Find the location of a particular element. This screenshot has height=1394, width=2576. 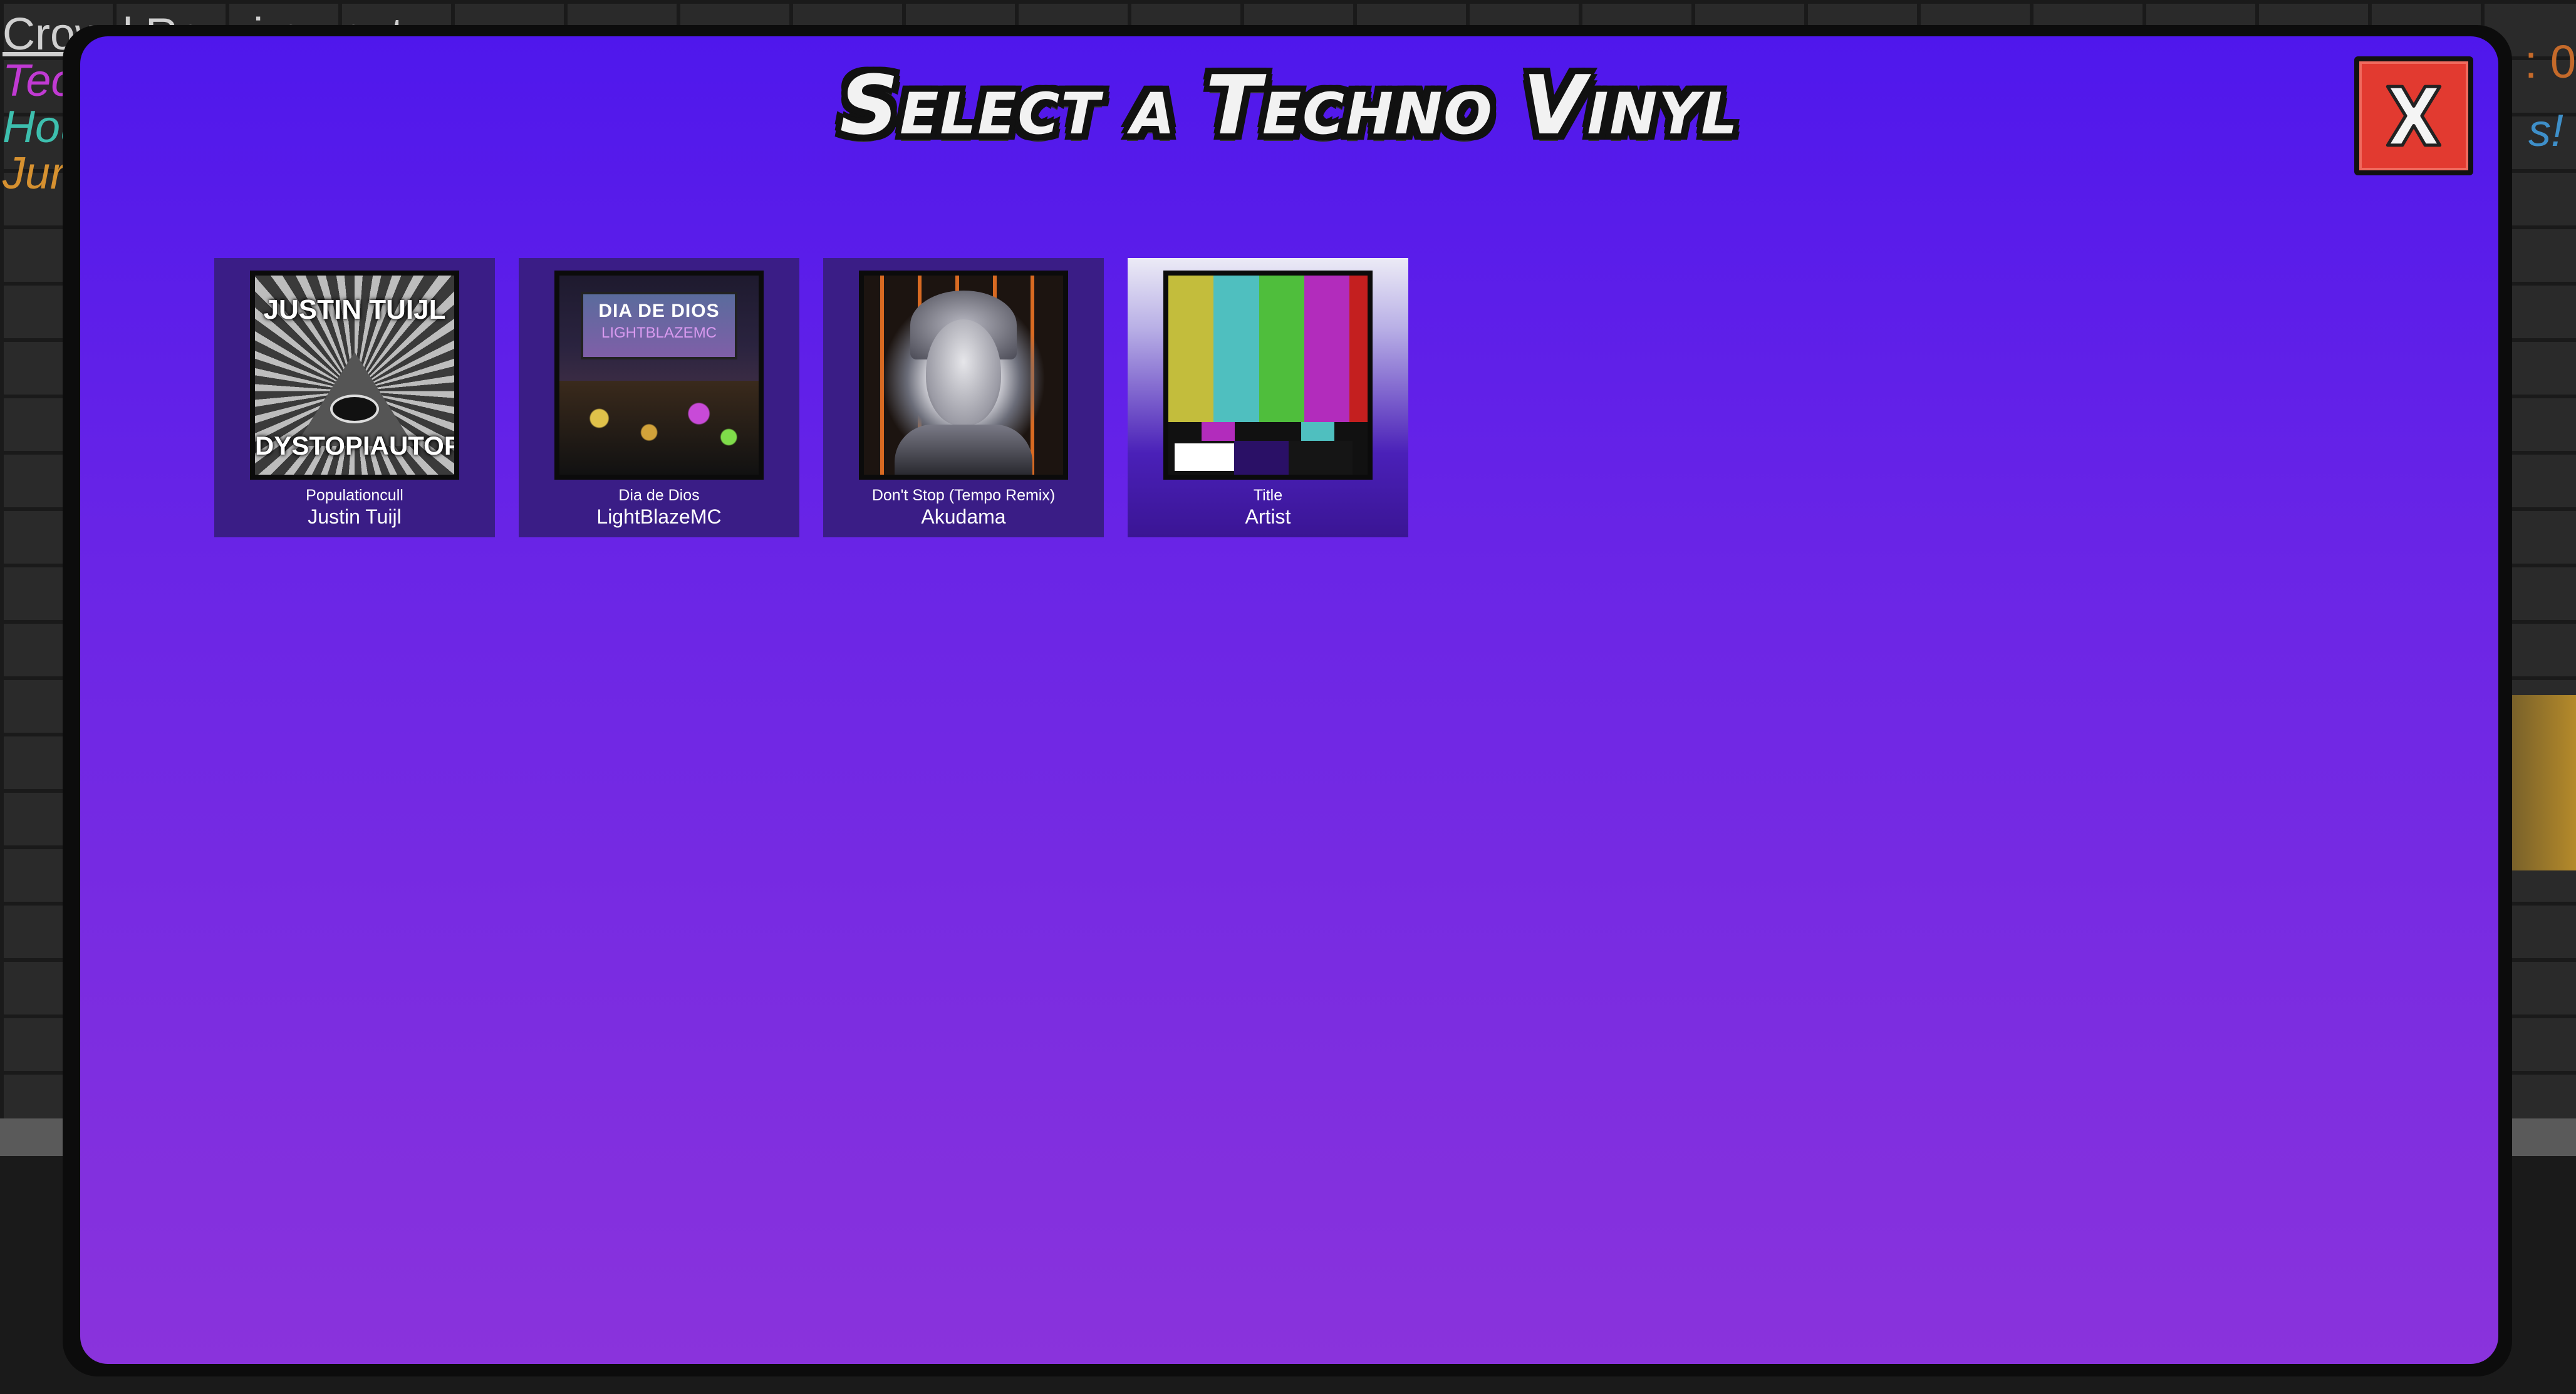

vinyl-title: Dia de Dios is located at coordinates (659, 496).